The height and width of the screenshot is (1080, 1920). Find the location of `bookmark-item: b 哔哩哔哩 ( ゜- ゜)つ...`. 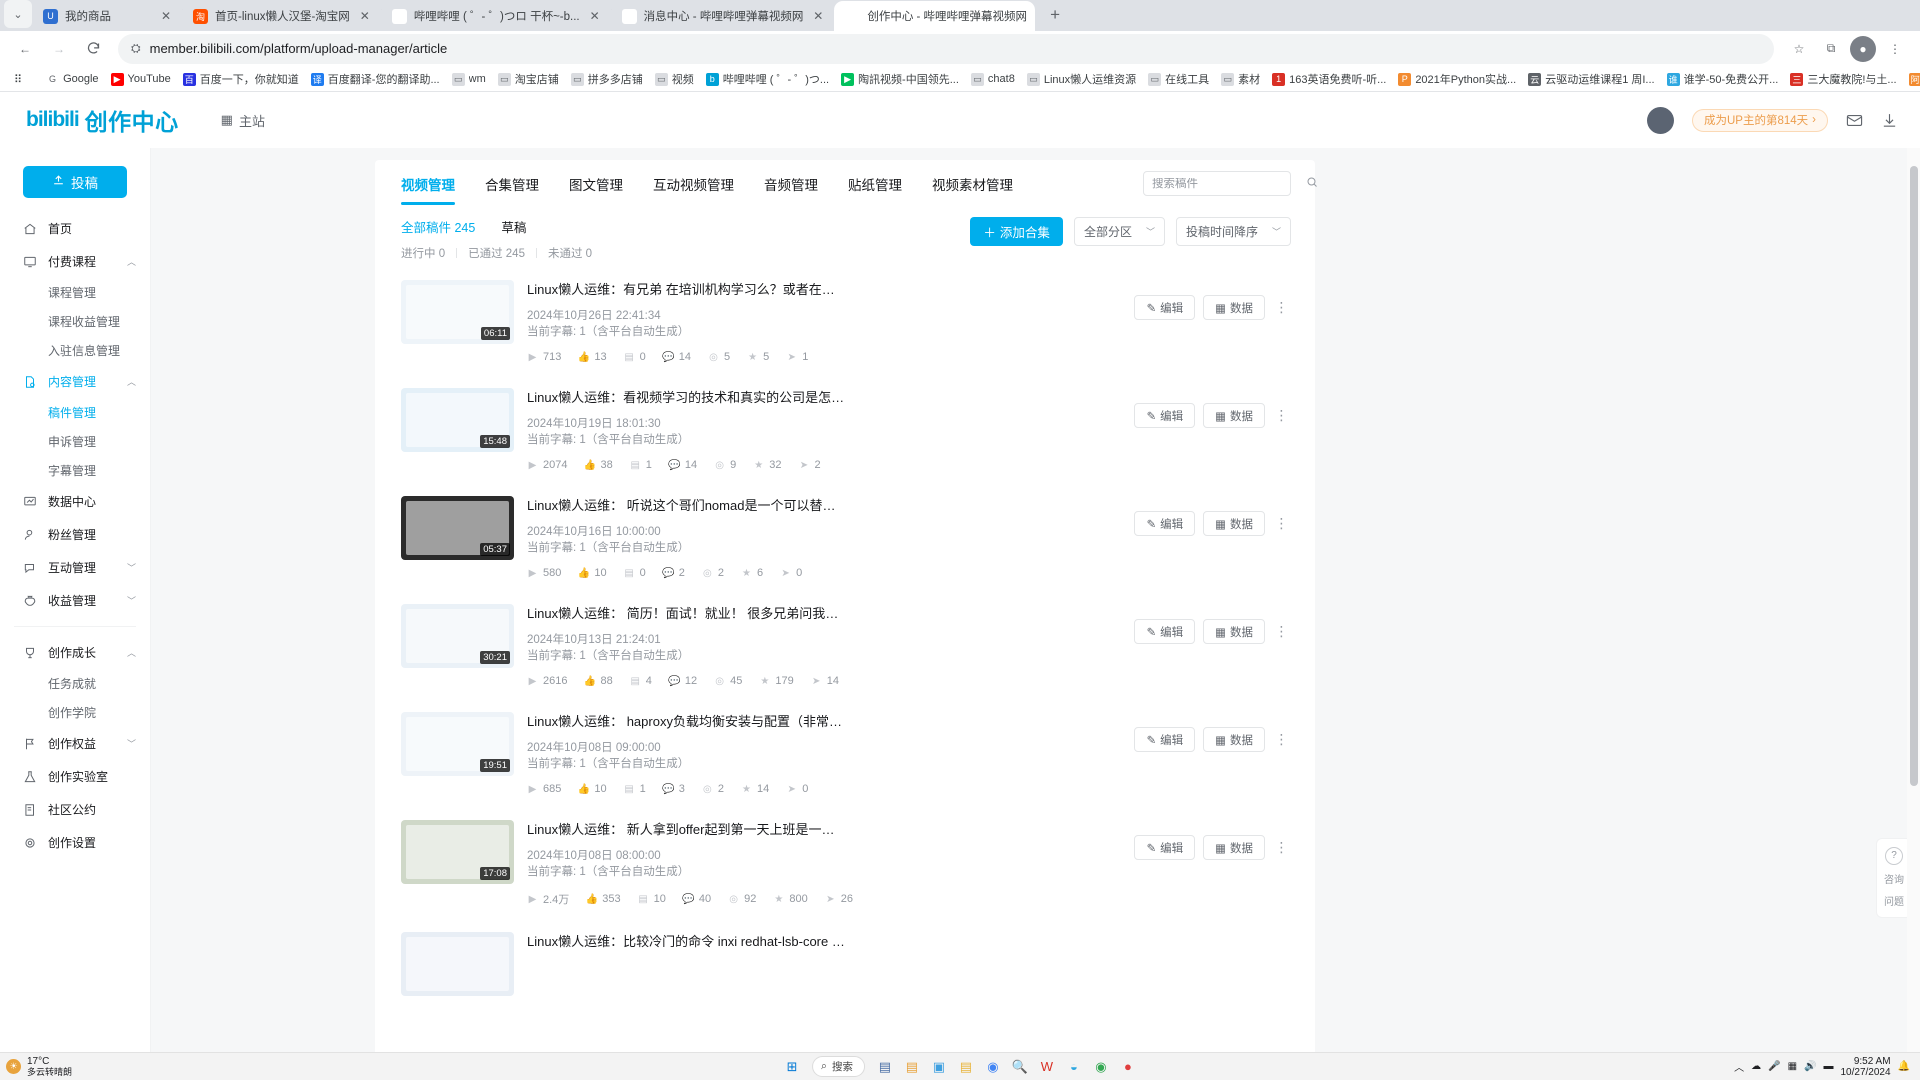

bookmark-item: b 哔哩哔哩 ( ゜- ゜)つ... is located at coordinates (767, 79).